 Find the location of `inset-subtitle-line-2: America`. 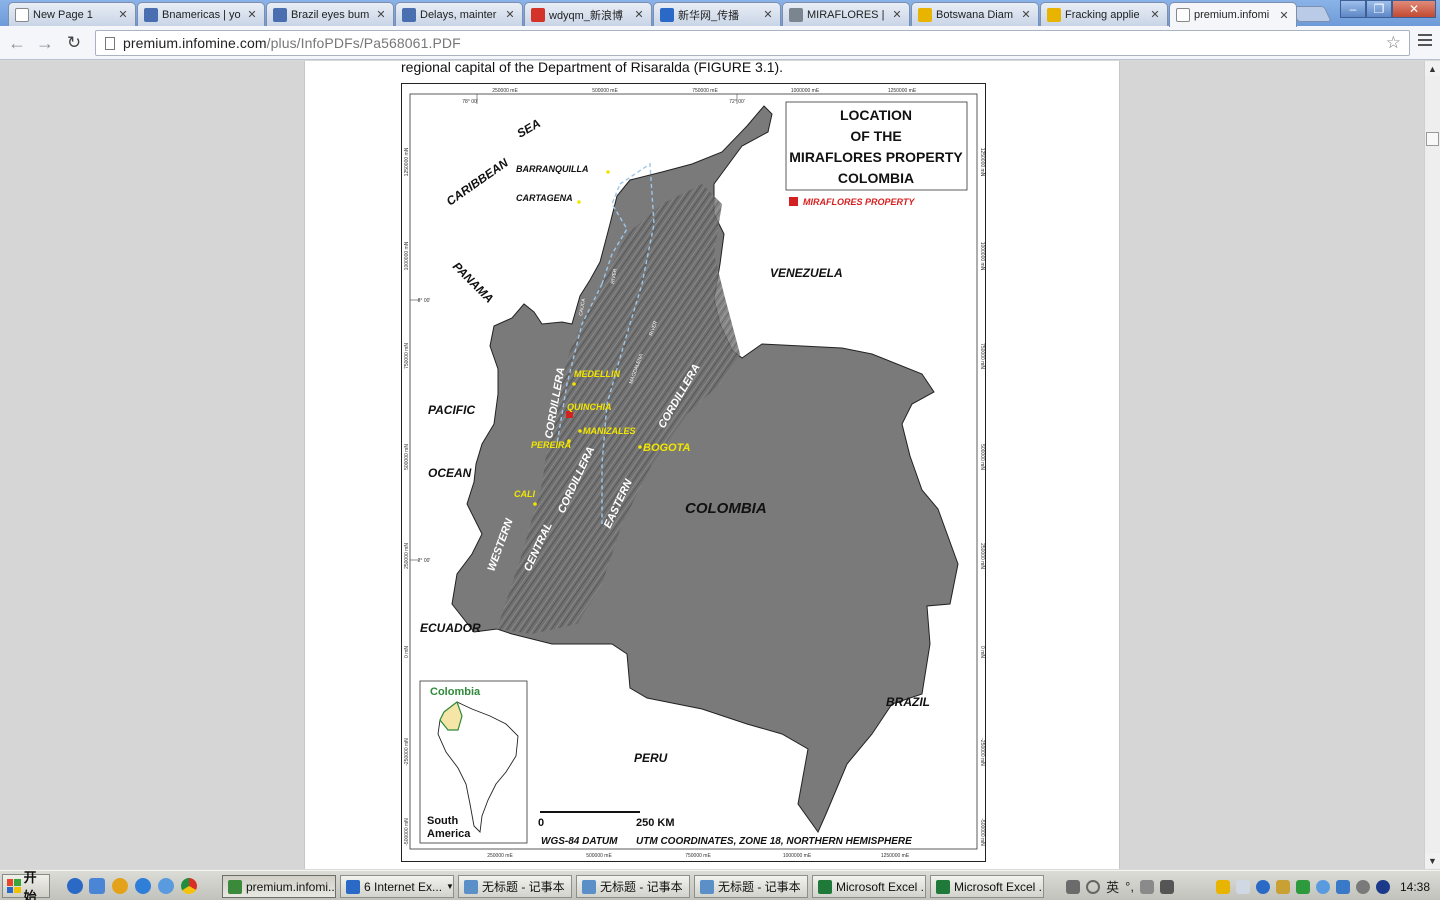

inset-subtitle-line-2: America is located at coordinates (449, 834).